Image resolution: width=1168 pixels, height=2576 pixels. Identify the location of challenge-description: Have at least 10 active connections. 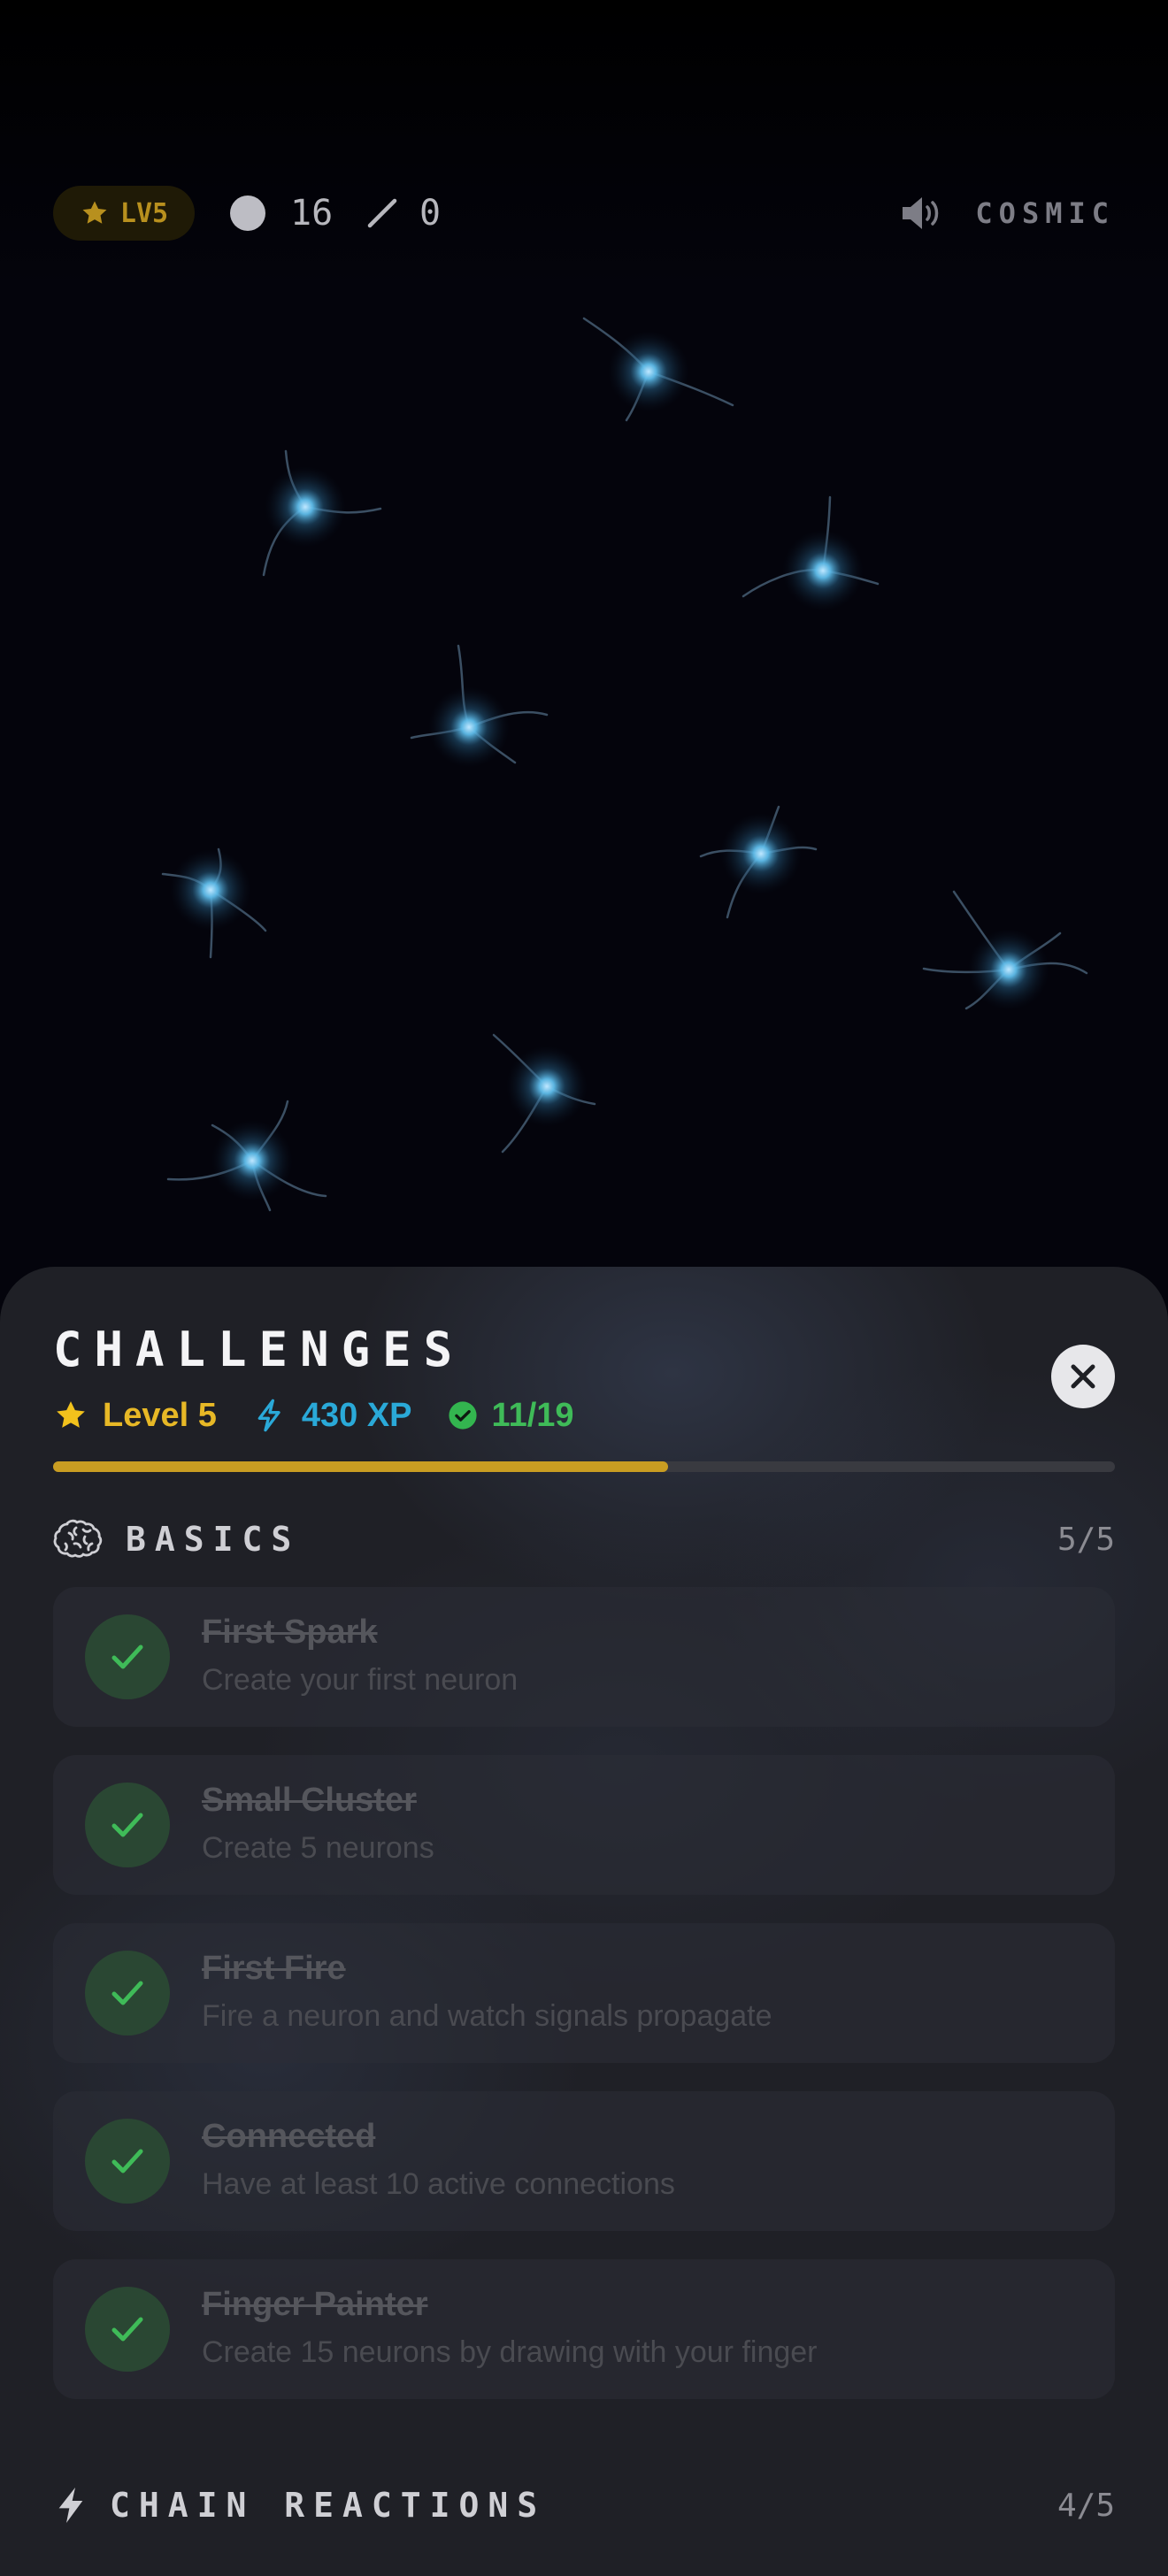
(439, 2184).